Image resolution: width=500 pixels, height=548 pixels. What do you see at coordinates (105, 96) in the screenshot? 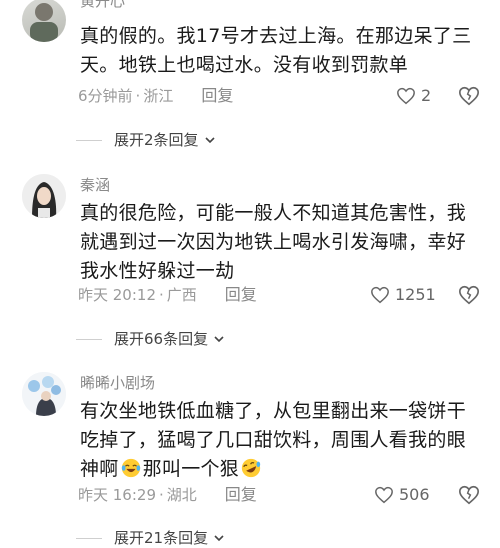
I see `comment-time: 6分钟前` at bounding box center [105, 96].